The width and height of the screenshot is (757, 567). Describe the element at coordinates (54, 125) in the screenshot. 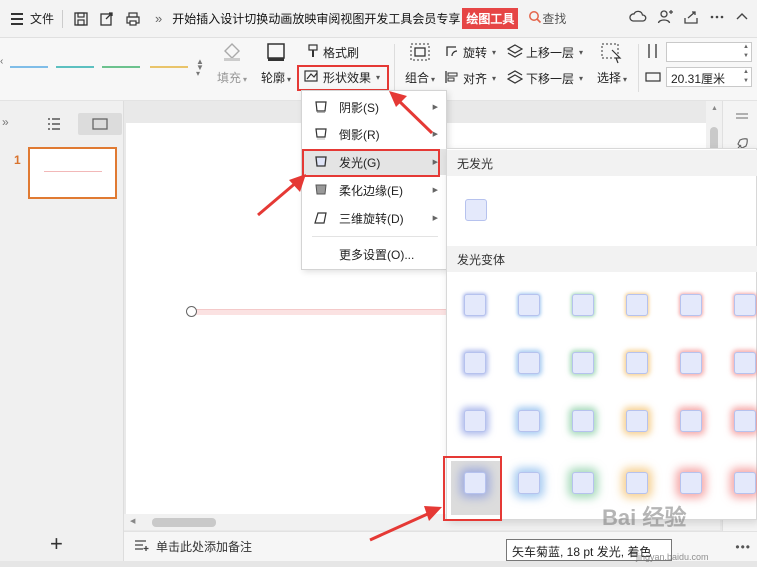

I see `outline-view-icon` at that location.